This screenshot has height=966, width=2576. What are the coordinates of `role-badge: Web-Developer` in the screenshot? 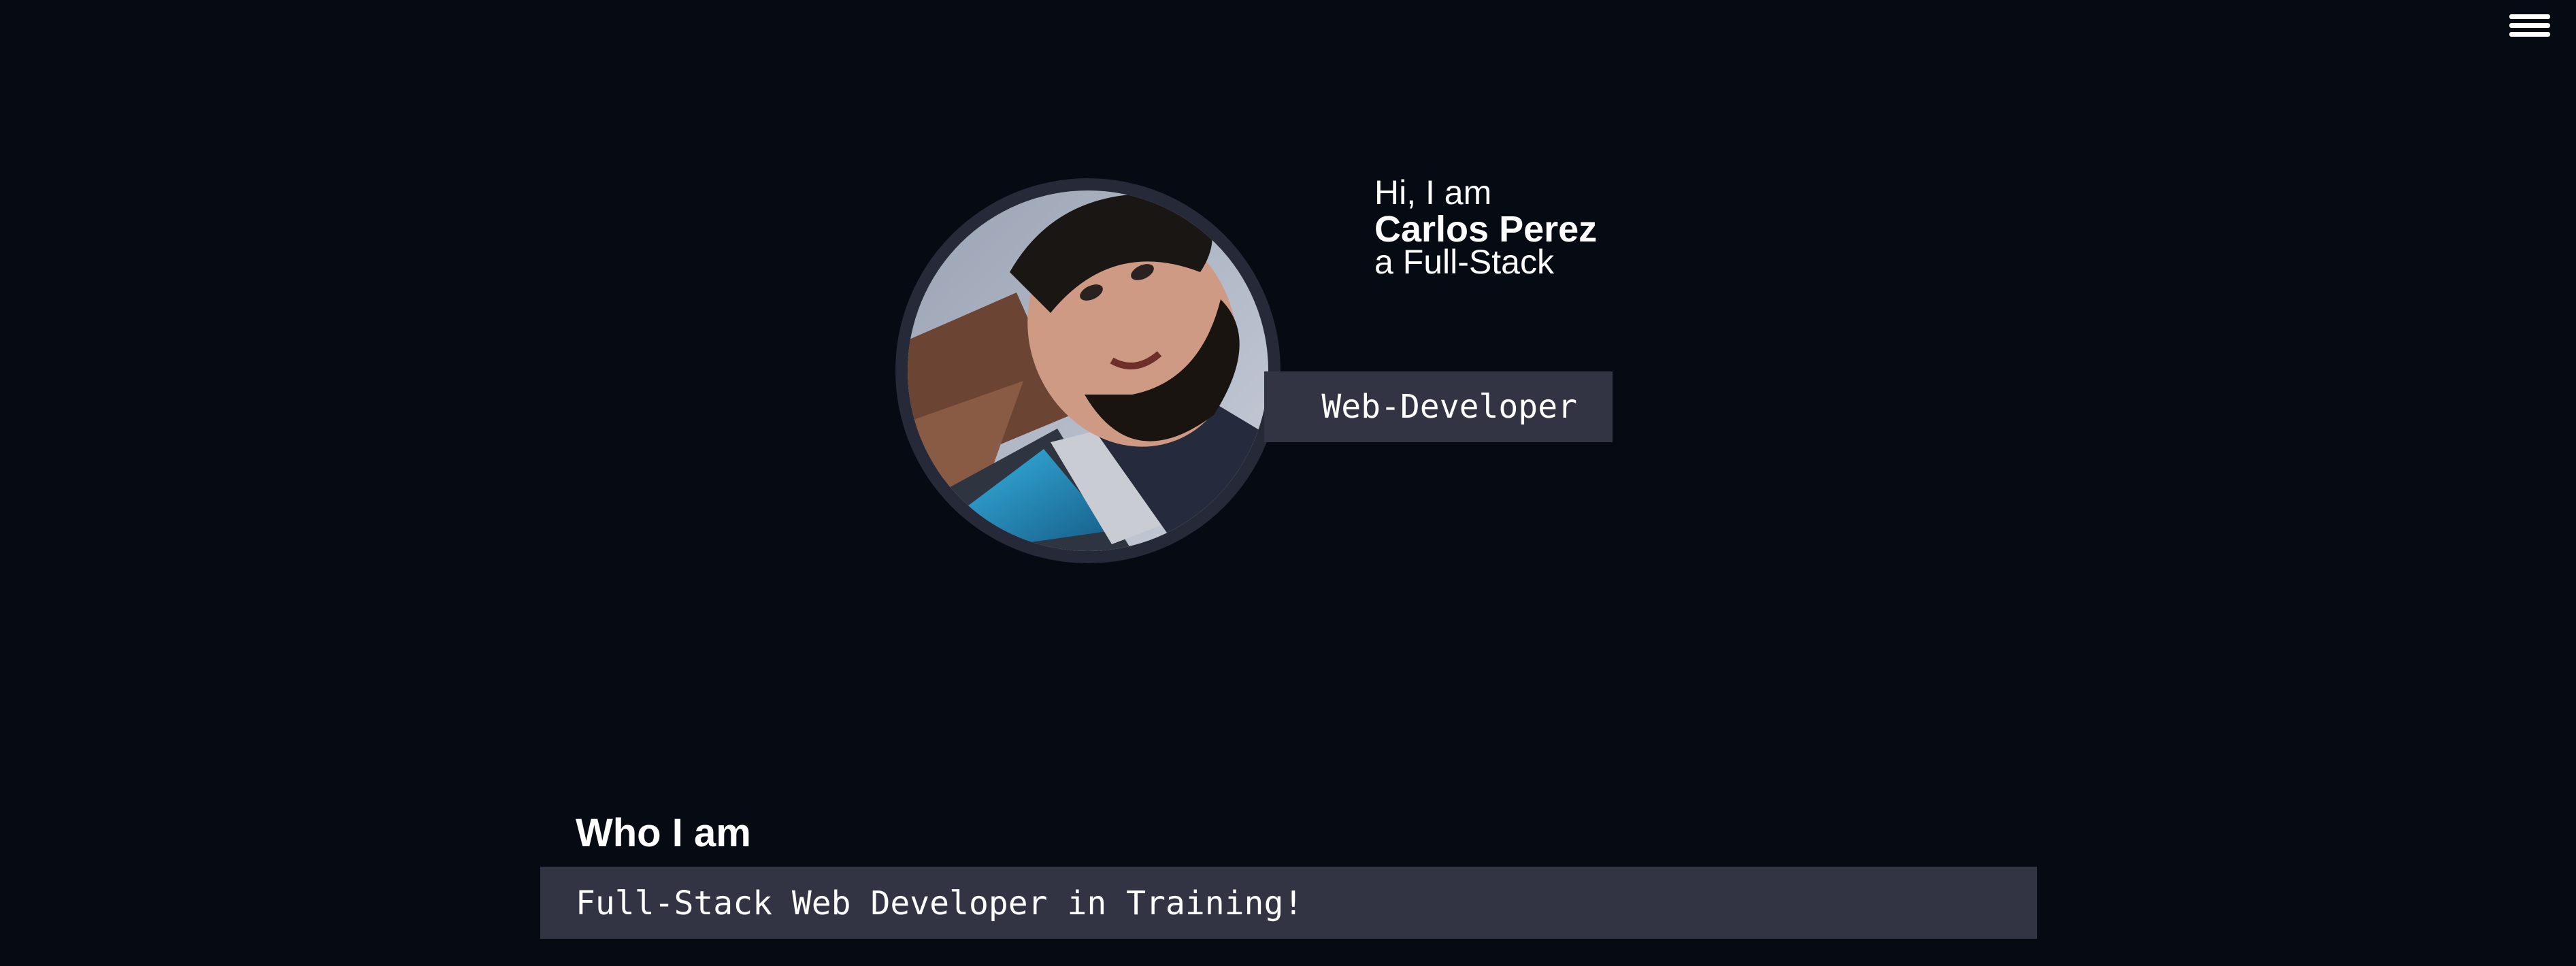 It's located at (1439, 406).